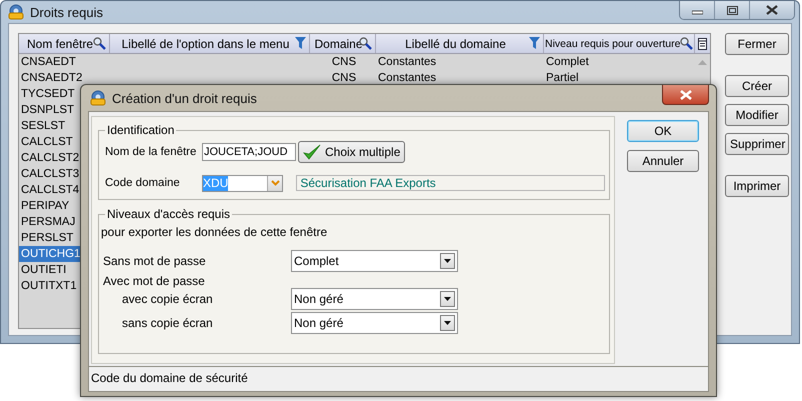 This screenshot has height=401, width=802. I want to click on column-header: Nom fenêtre, so click(64, 43).